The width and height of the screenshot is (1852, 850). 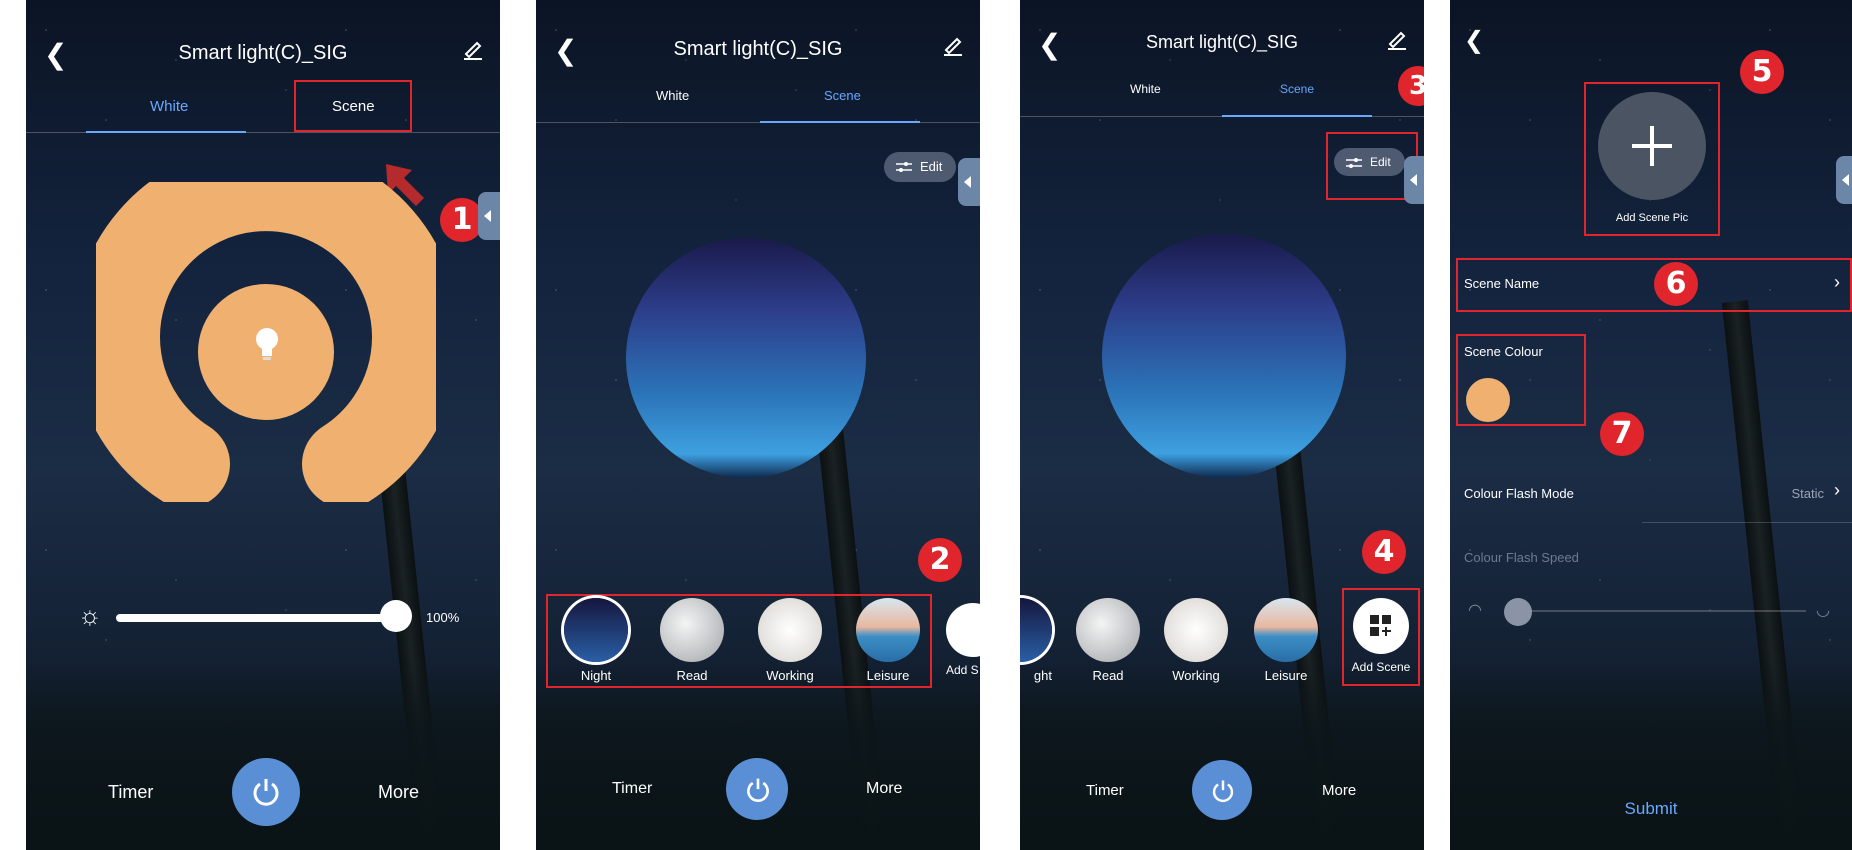 What do you see at coordinates (1823, 610) in the screenshot?
I see `fast-speed-icon: ◡` at bounding box center [1823, 610].